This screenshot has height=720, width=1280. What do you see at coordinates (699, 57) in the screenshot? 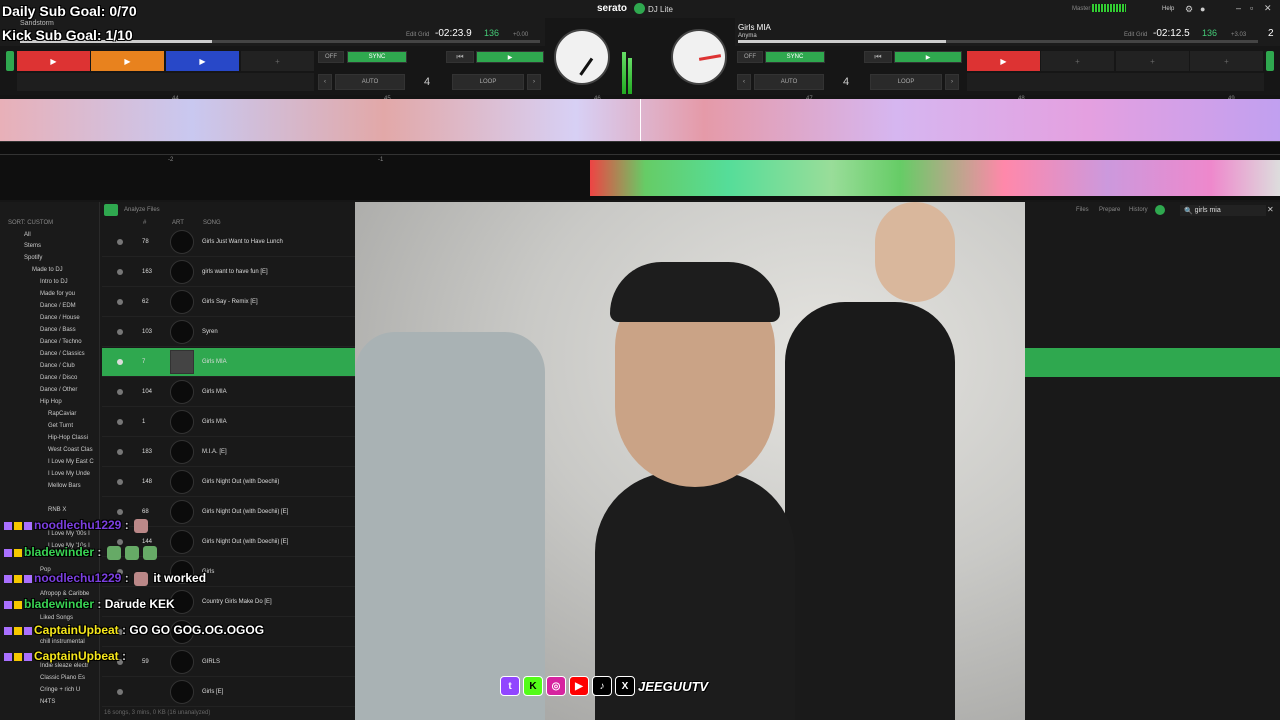
I see `deck-right-platter` at bounding box center [699, 57].